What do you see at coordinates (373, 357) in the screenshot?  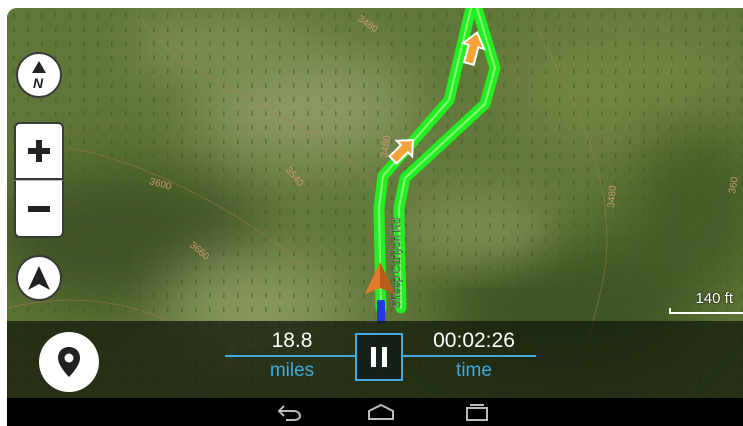 I see `pause-icon` at bounding box center [373, 357].